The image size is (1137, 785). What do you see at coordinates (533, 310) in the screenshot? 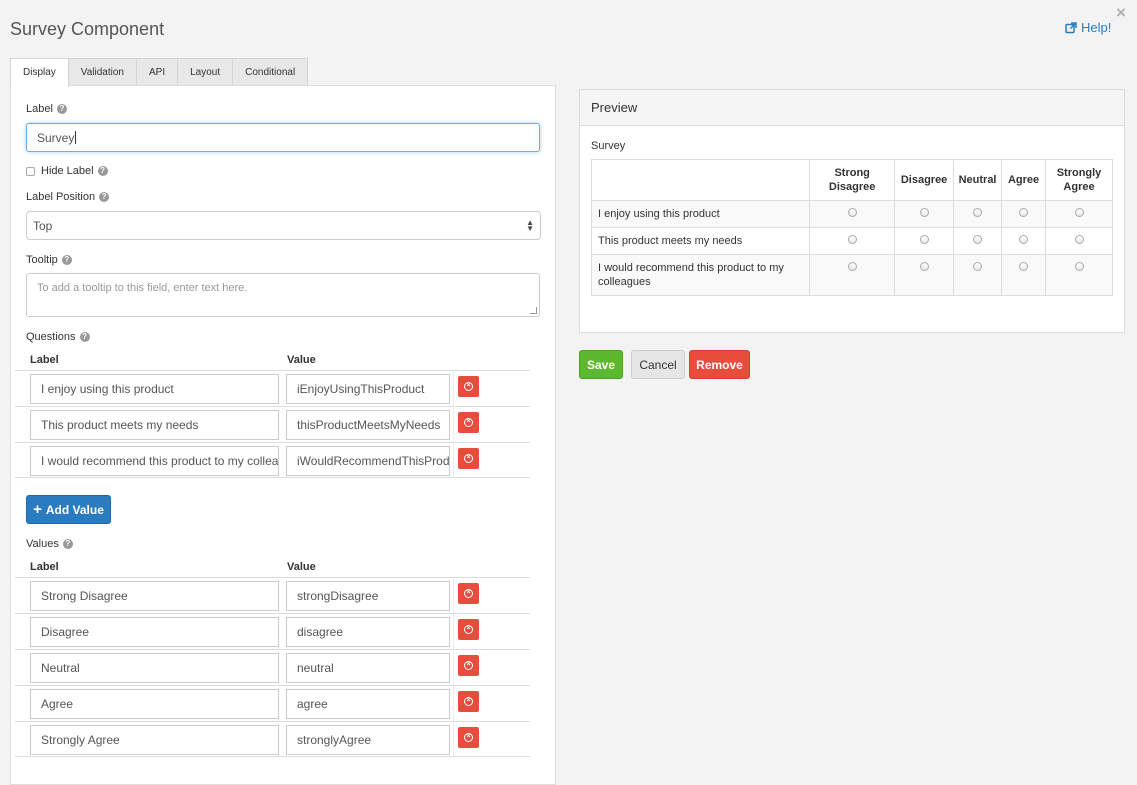
I see `resize-handle-icon` at bounding box center [533, 310].